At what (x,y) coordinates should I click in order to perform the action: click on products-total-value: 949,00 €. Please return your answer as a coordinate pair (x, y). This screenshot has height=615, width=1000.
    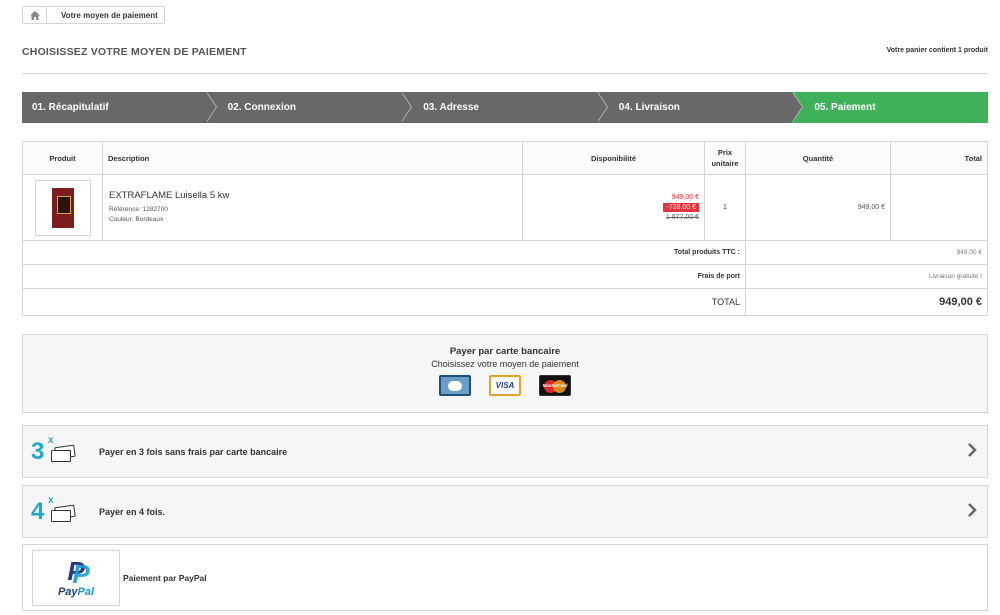
    Looking at the image, I should click on (866, 252).